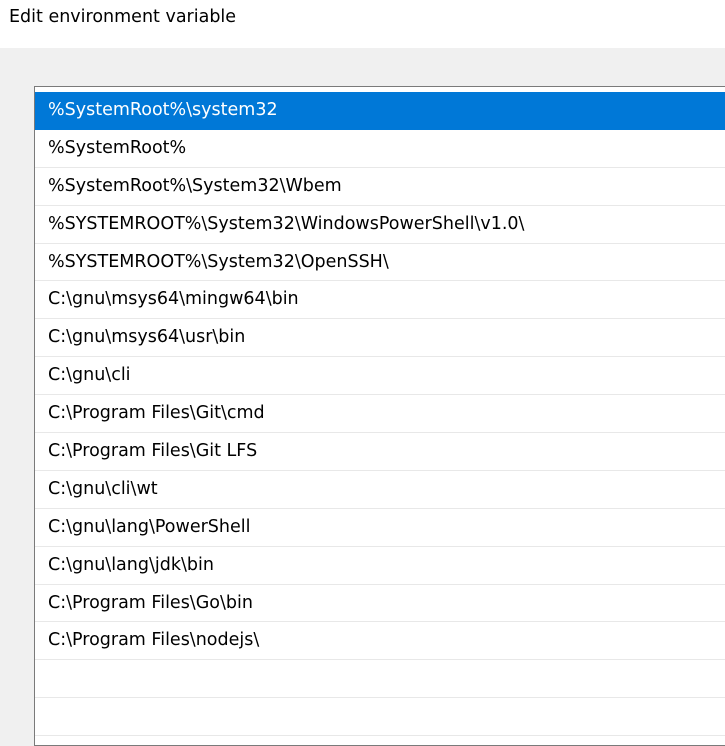  What do you see at coordinates (147, 337) in the screenshot?
I see `list-item-text: C:\gnu\msys64\usr\bin` at bounding box center [147, 337].